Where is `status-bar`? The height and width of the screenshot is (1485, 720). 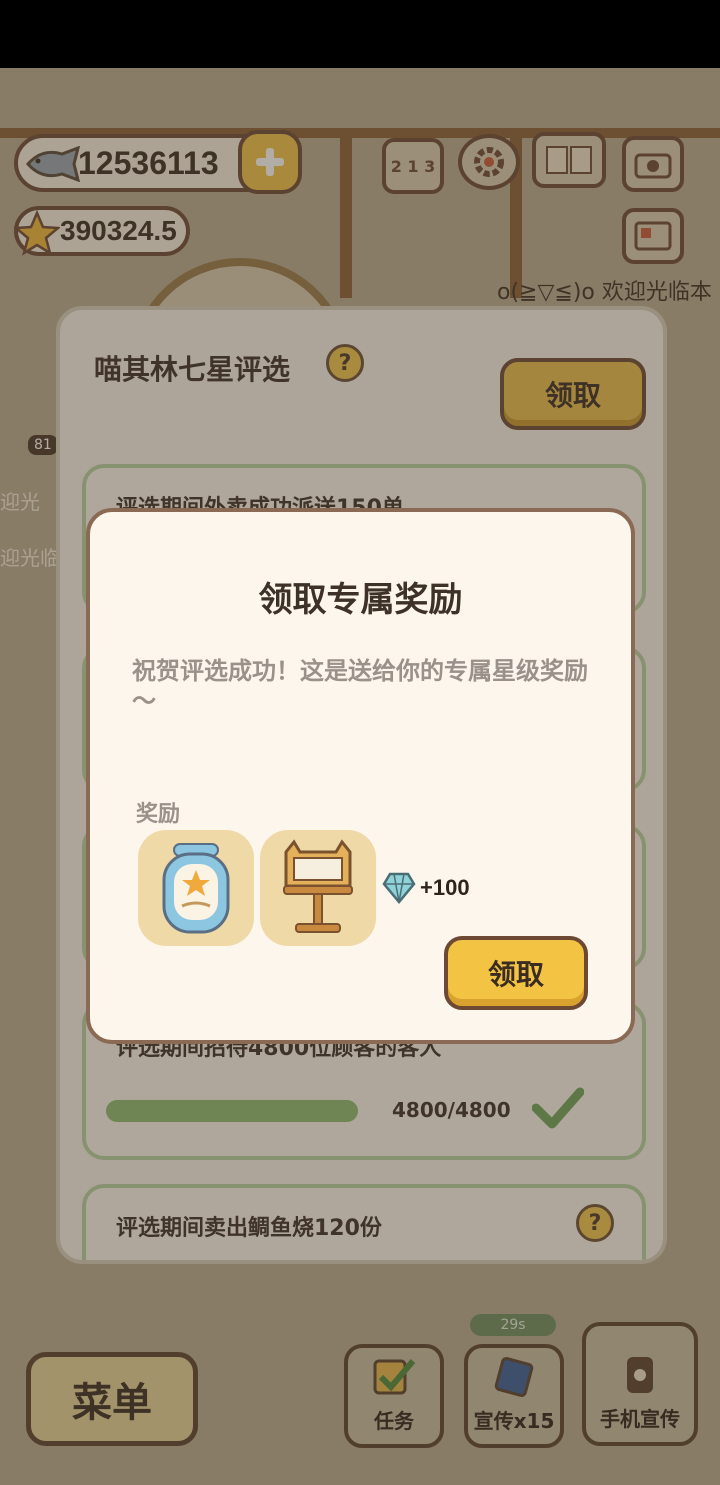 status-bar is located at coordinates (360, 34).